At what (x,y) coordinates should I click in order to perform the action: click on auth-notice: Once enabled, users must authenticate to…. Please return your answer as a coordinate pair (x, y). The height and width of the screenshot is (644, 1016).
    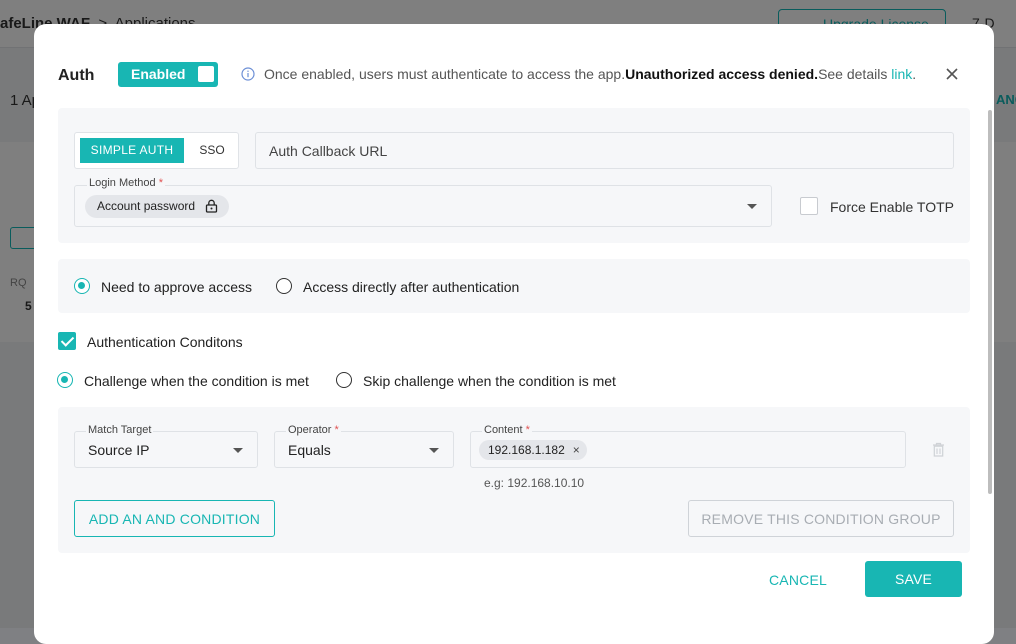
    Looking at the image, I should click on (590, 74).